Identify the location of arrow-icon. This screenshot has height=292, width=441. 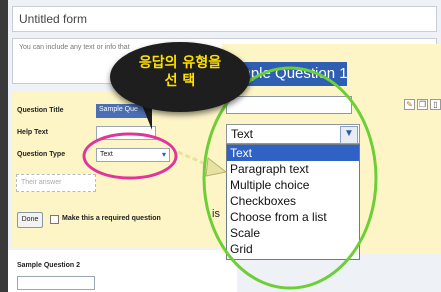
(202, 163).